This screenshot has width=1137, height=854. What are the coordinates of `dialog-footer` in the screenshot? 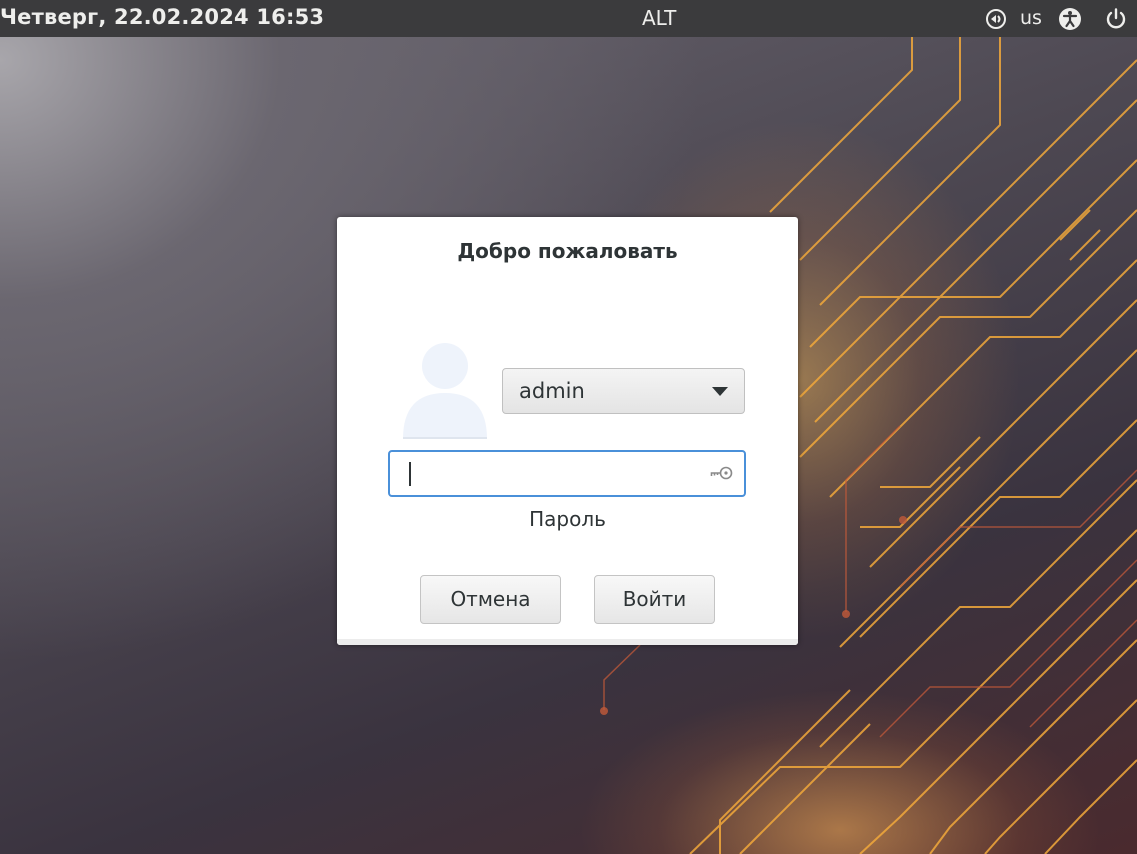 It's located at (567, 642).